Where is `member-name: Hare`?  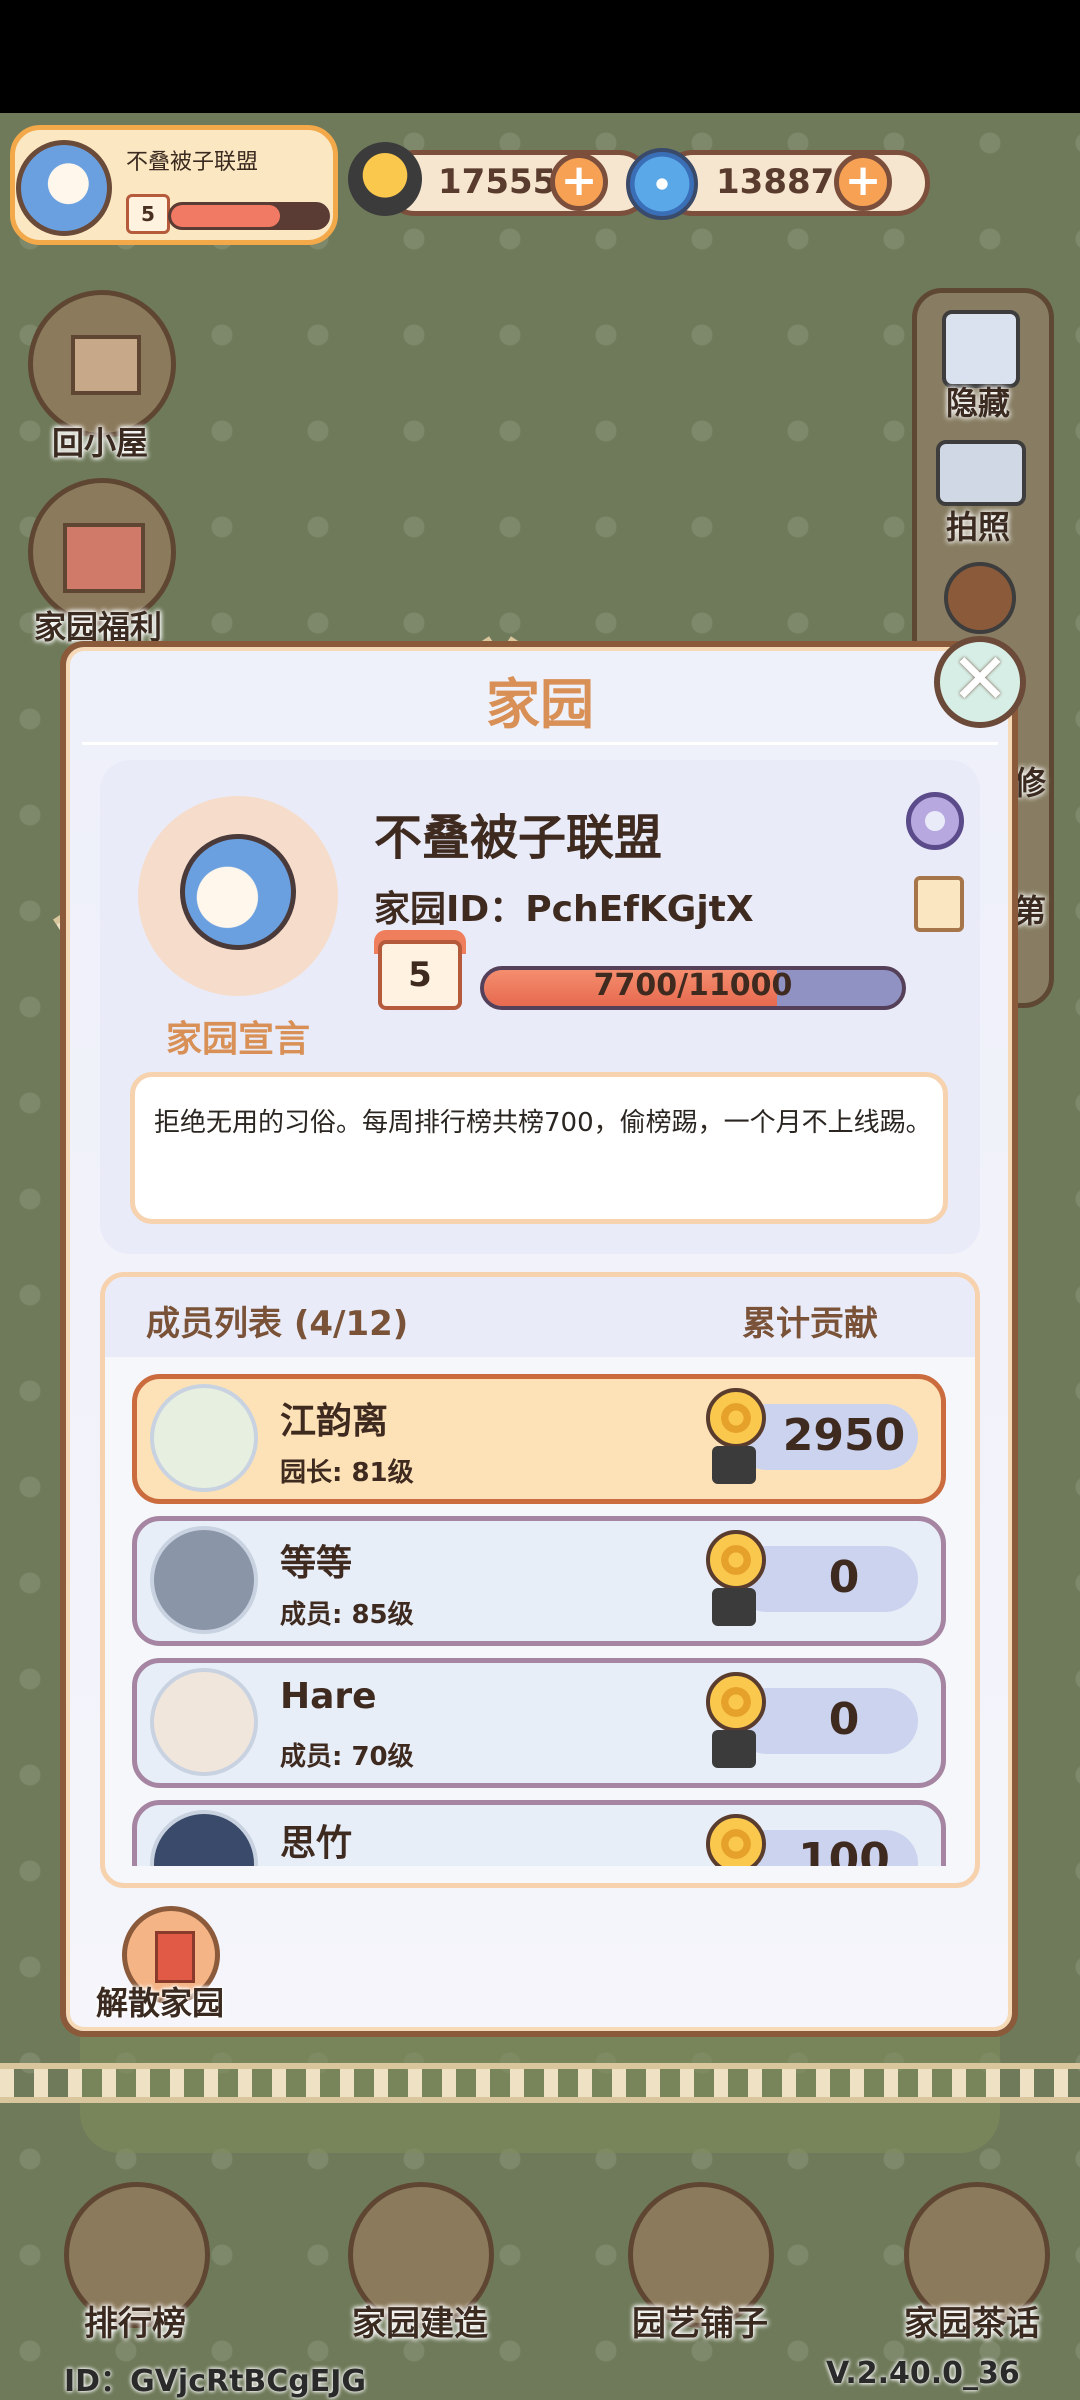
member-name: Hare is located at coordinates (328, 1696).